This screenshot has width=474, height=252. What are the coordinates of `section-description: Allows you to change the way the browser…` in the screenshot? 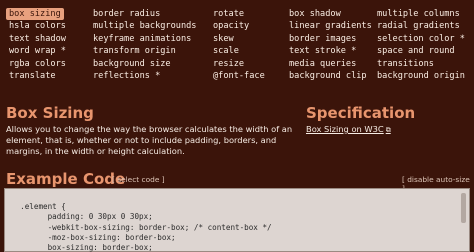 It's located at (149, 140).